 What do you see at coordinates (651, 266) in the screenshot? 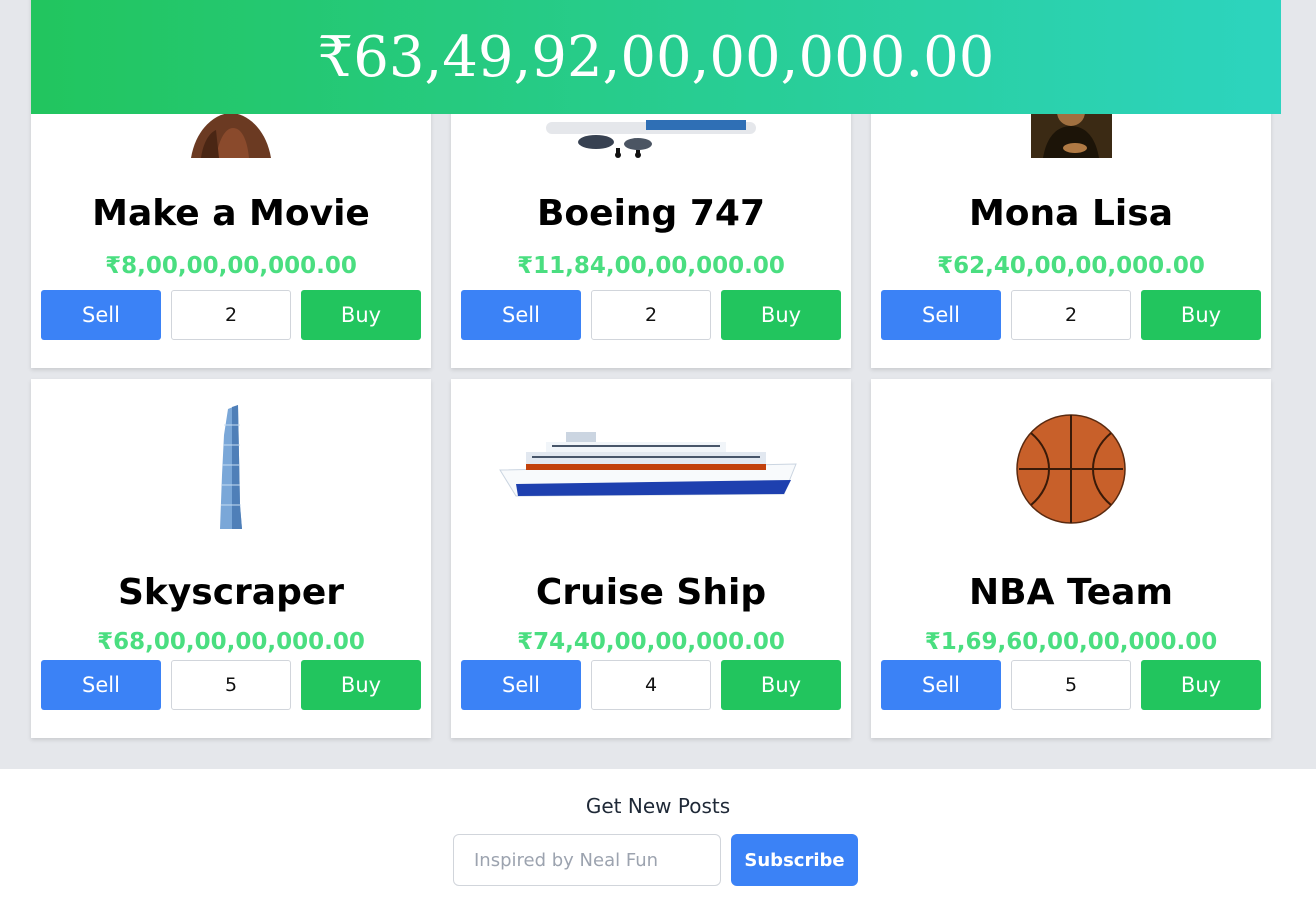
I see `item-price: ₹11,84,00,00,000.00` at bounding box center [651, 266].